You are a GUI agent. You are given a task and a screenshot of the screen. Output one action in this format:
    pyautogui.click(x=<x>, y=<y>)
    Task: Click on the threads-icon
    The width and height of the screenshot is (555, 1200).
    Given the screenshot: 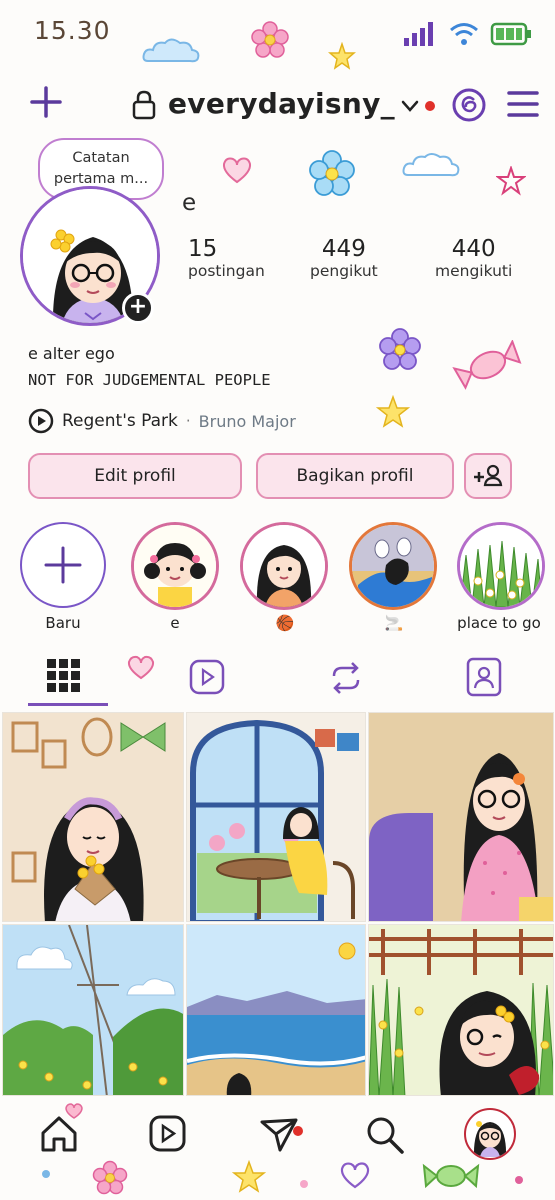 What is the action you would take?
    pyautogui.click(x=469, y=105)
    